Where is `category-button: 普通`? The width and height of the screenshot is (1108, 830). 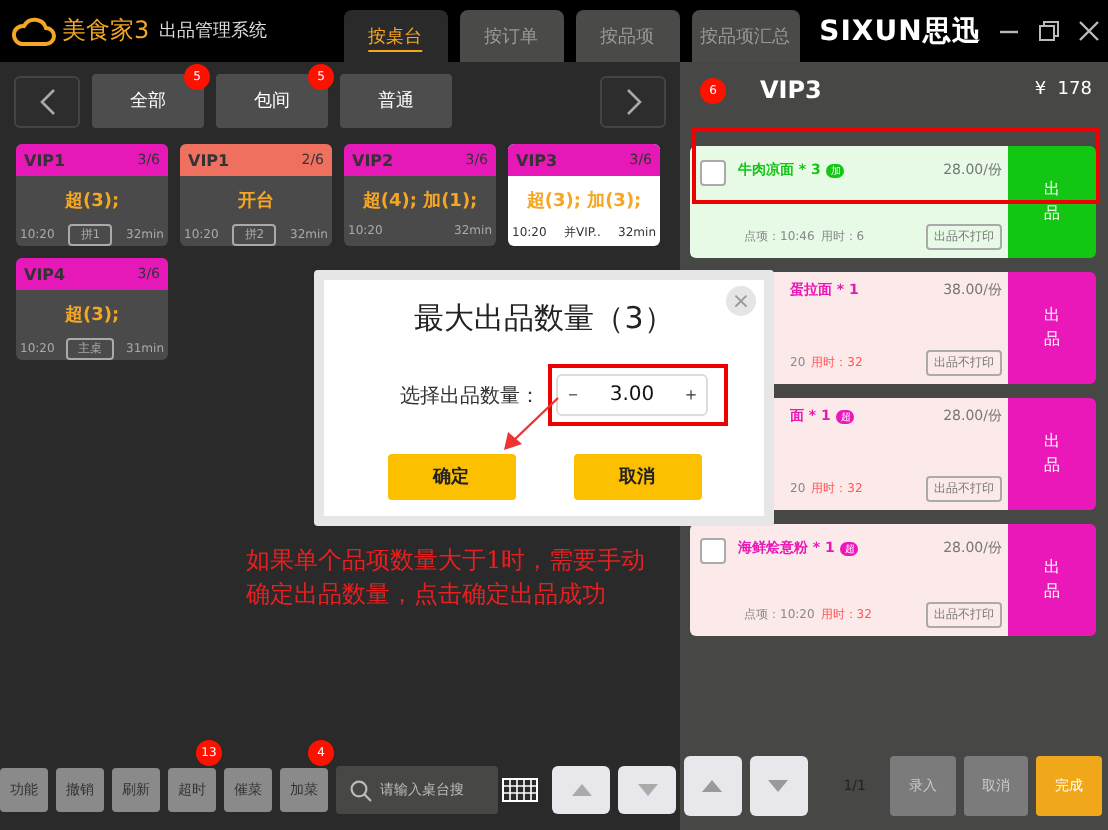
category-button: 普通 is located at coordinates (396, 101).